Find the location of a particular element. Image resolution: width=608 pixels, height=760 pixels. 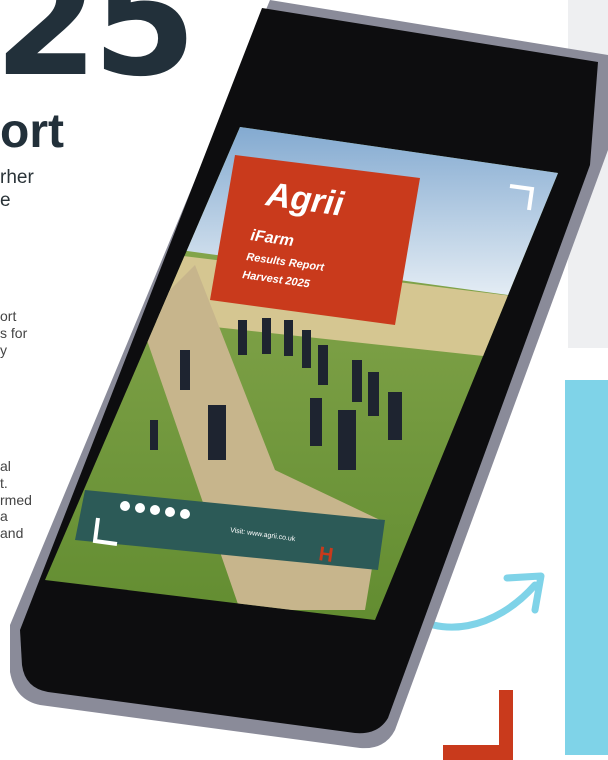

instagram-icon is located at coordinates (155, 510).